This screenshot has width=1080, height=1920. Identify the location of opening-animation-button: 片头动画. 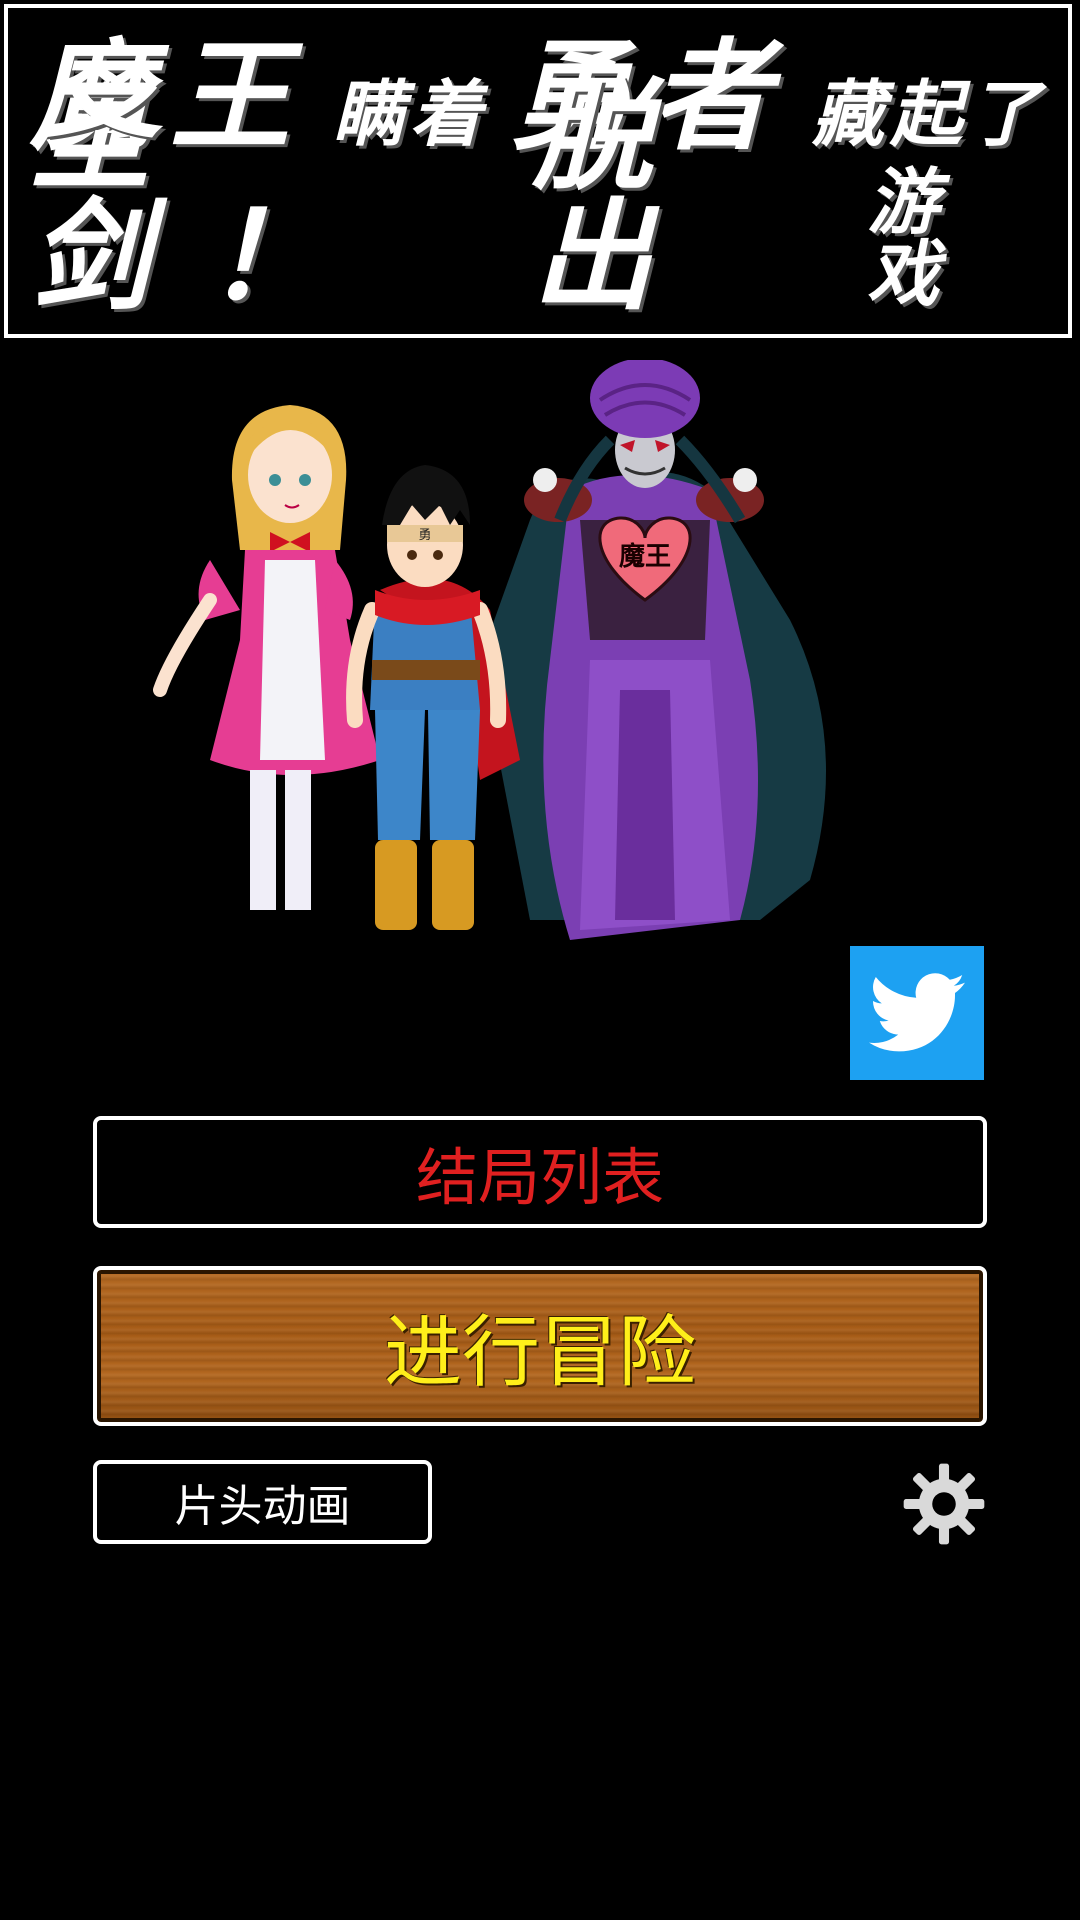
(262, 1502).